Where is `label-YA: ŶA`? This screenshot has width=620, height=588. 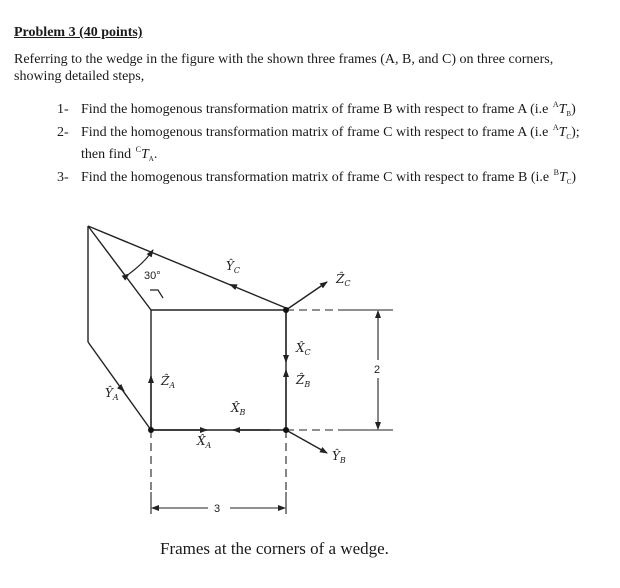
label-YA: ŶA is located at coordinates (112, 393).